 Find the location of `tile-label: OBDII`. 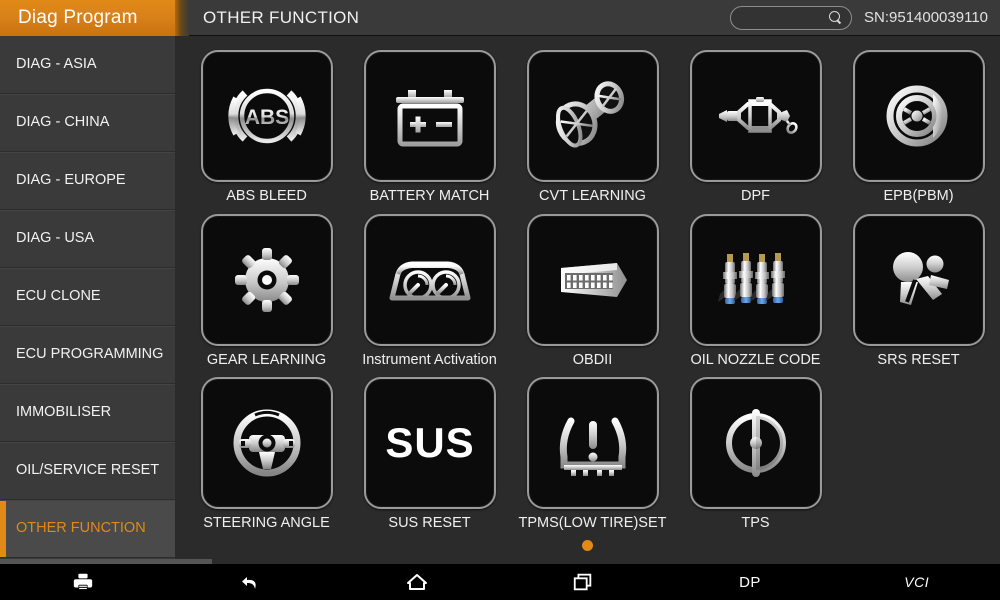

tile-label: OBDII is located at coordinates (592, 359).